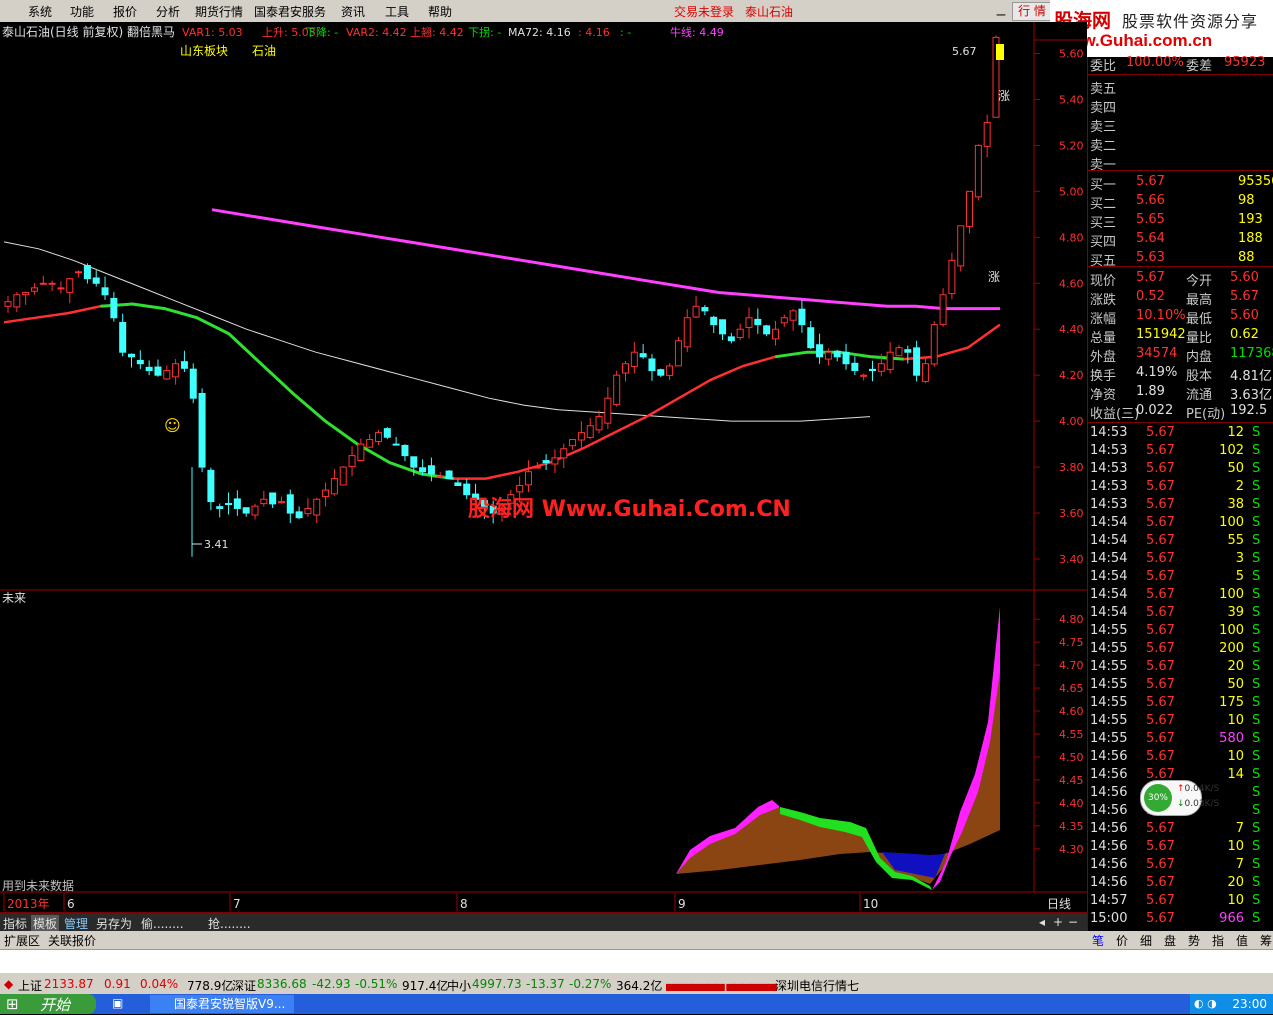  What do you see at coordinates (1242, 940) in the screenshot?
I see `right-tab: 值` at bounding box center [1242, 940].